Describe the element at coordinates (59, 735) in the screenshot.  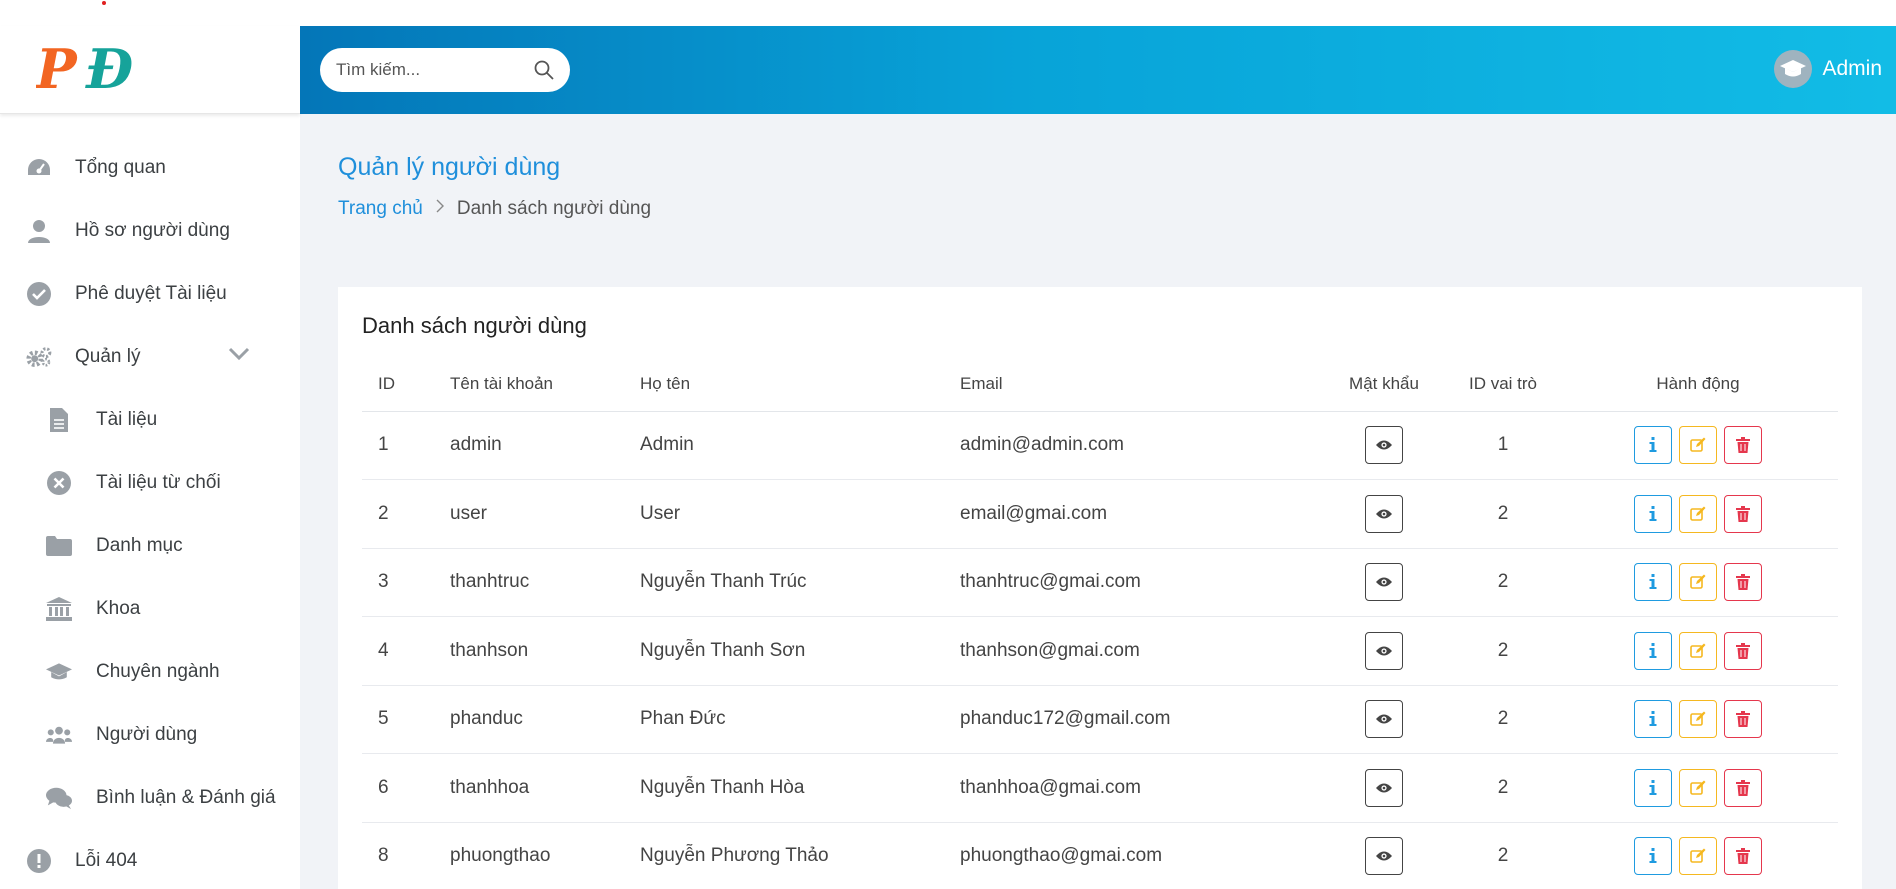
I see `users-icon` at that location.